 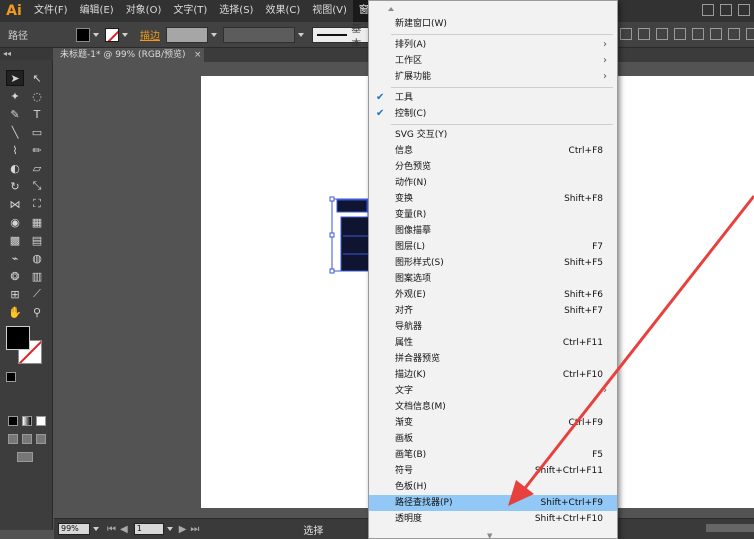 What do you see at coordinates (744, 10) in the screenshot?
I see `close-window-icon` at bounding box center [744, 10].